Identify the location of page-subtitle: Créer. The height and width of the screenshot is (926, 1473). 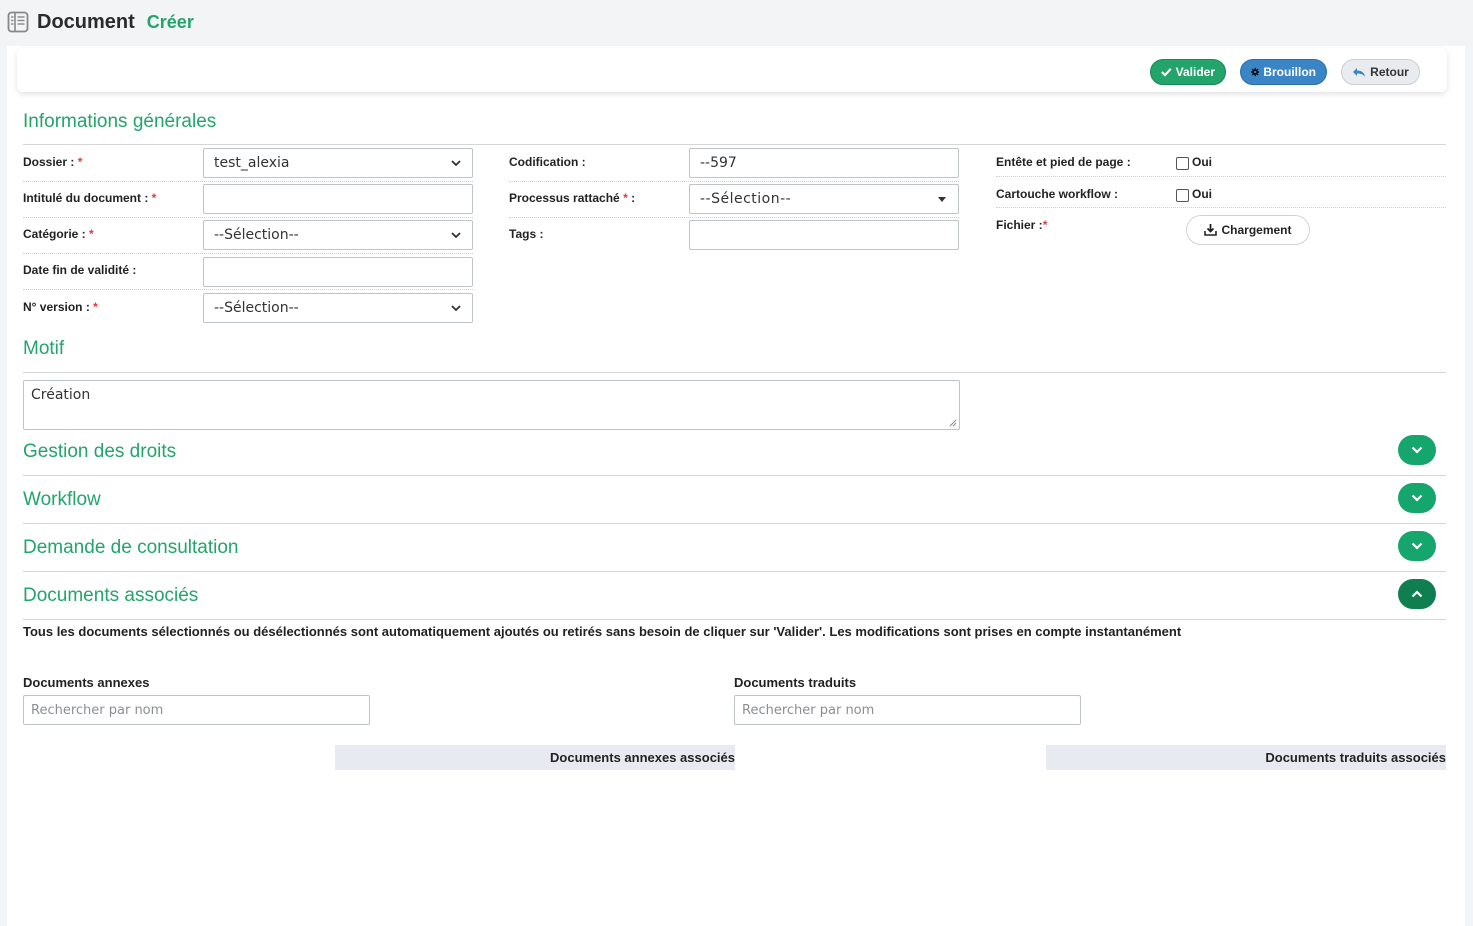
(170, 21).